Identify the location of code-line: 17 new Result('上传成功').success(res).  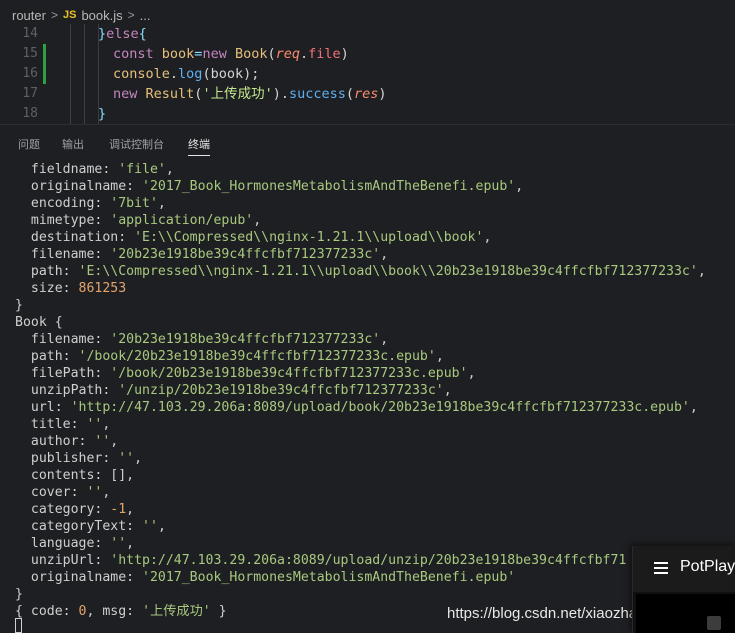
(367, 94).